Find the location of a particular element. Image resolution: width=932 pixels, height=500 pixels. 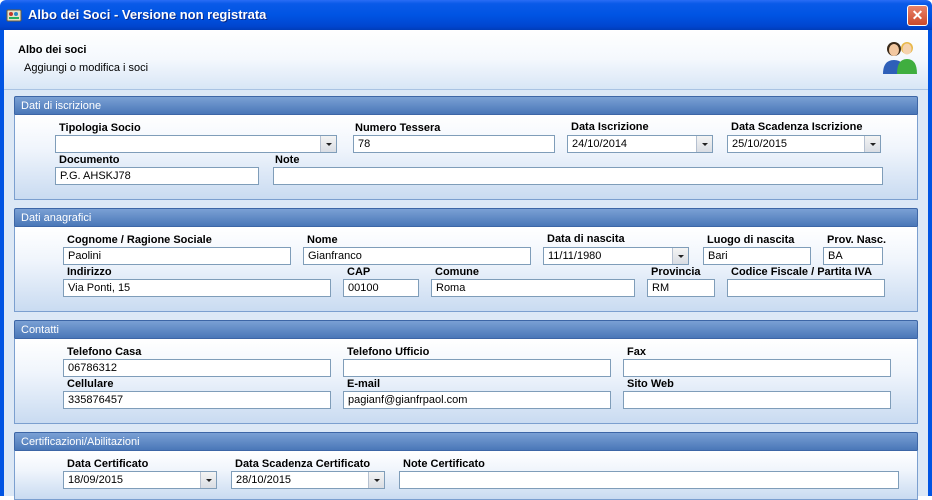

label-fax: Fax is located at coordinates (636, 352).